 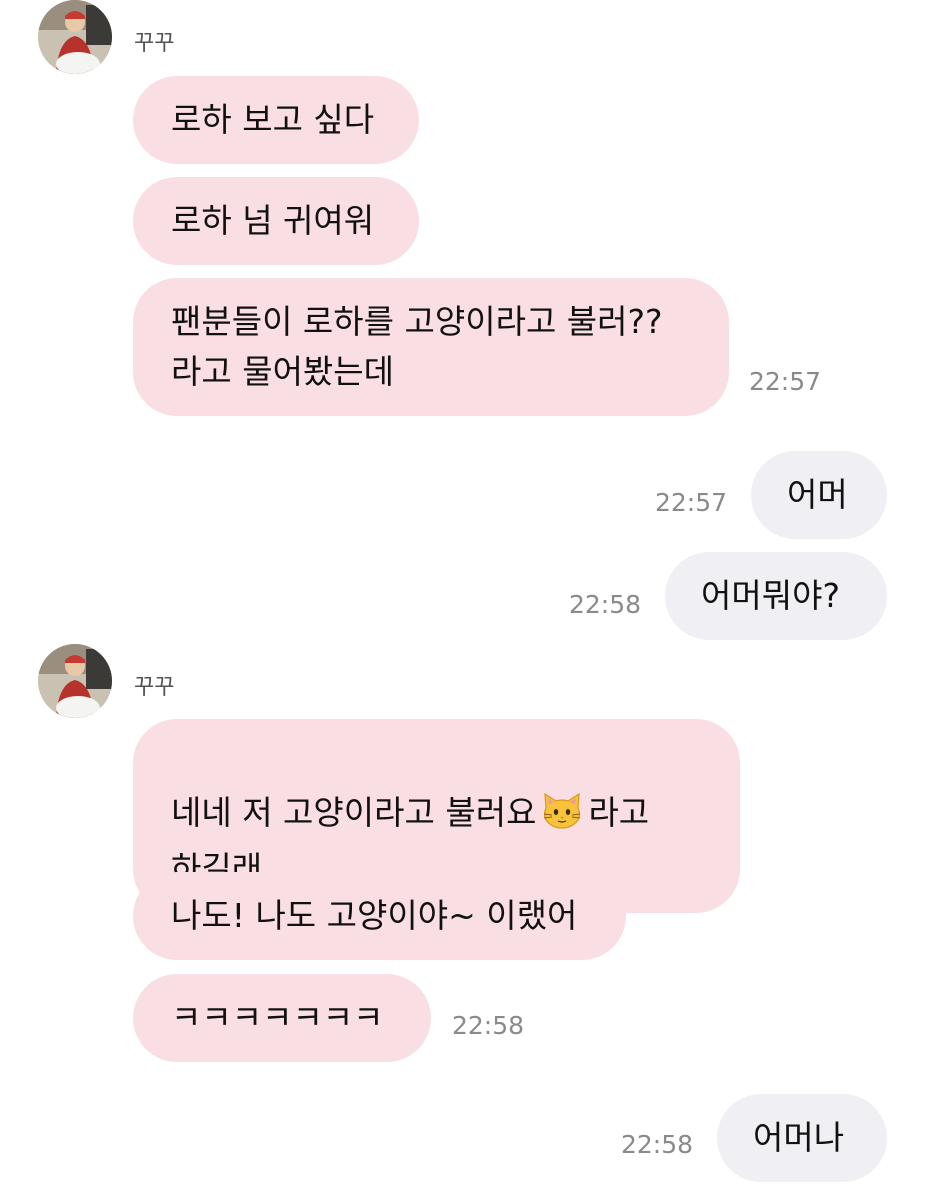 What do you see at coordinates (819, 495) in the screenshot?
I see `outgoing-message: 어머` at bounding box center [819, 495].